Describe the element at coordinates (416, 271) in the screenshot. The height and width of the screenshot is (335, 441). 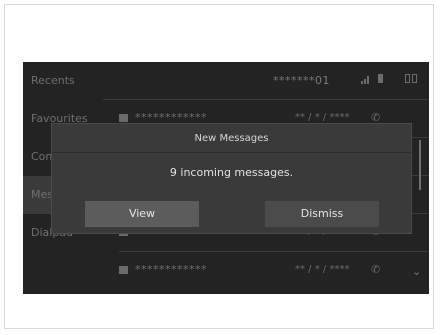
I see `chevron-down-icon: ⌄` at that location.